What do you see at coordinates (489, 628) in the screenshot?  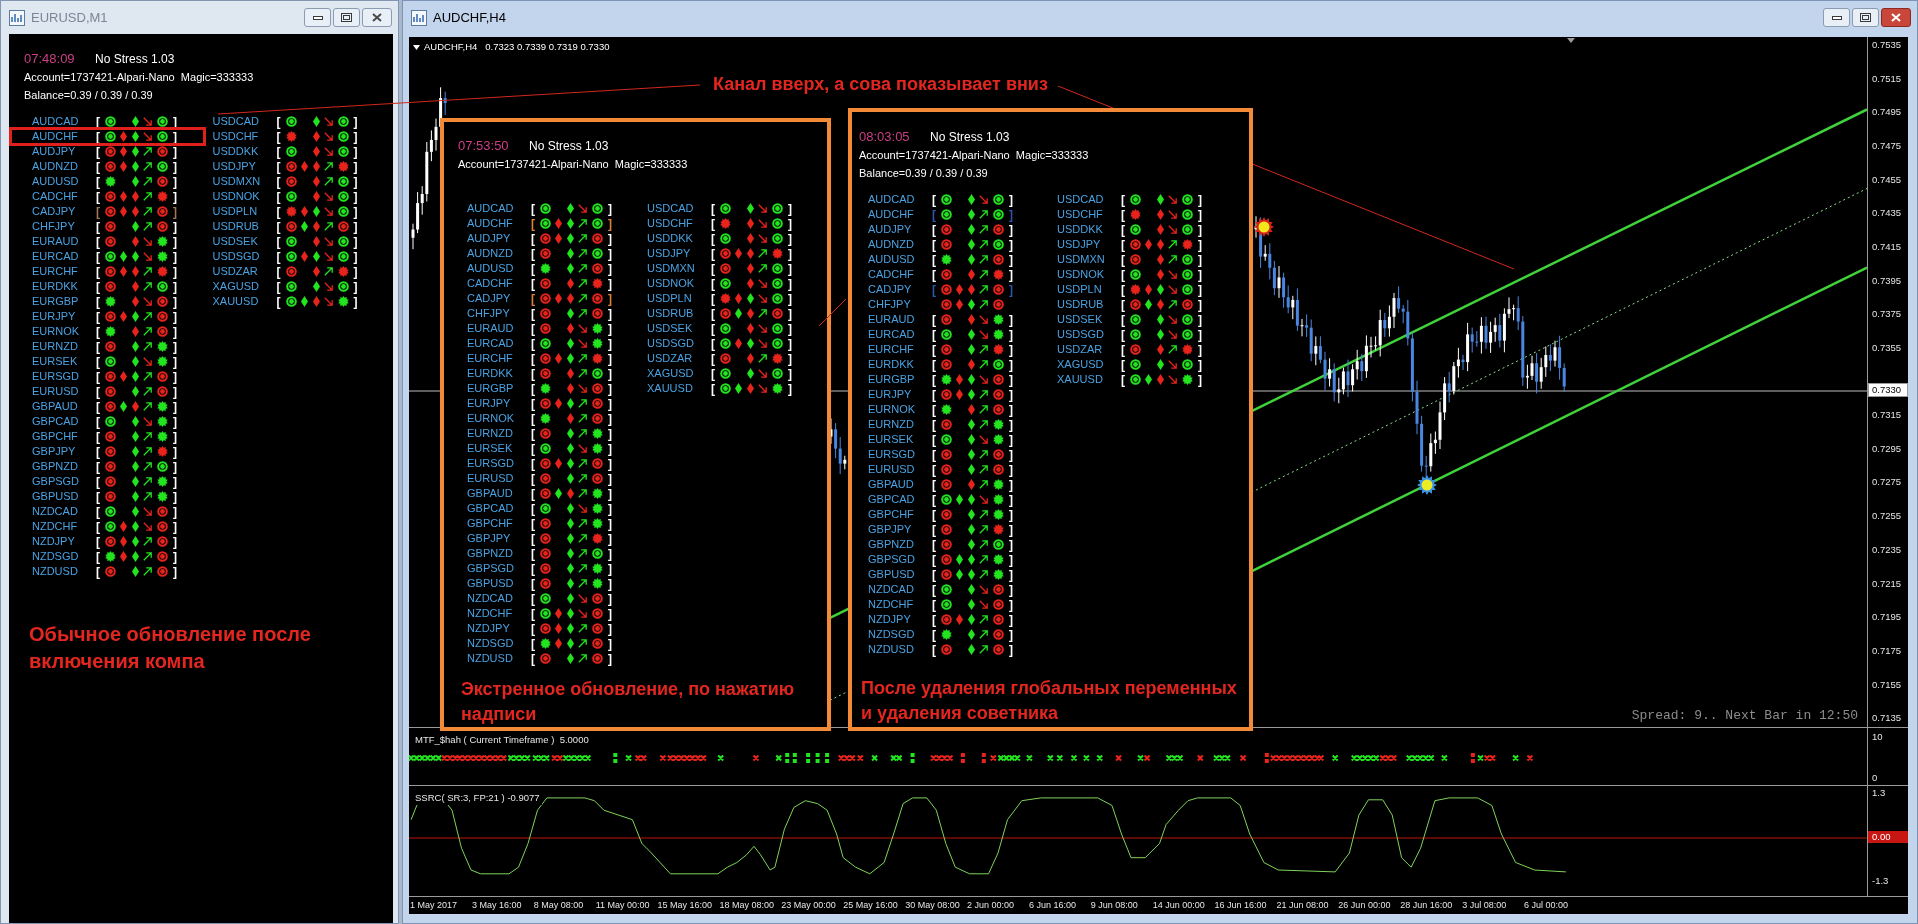 I see `symbol-label: NZDJPY` at bounding box center [489, 628].